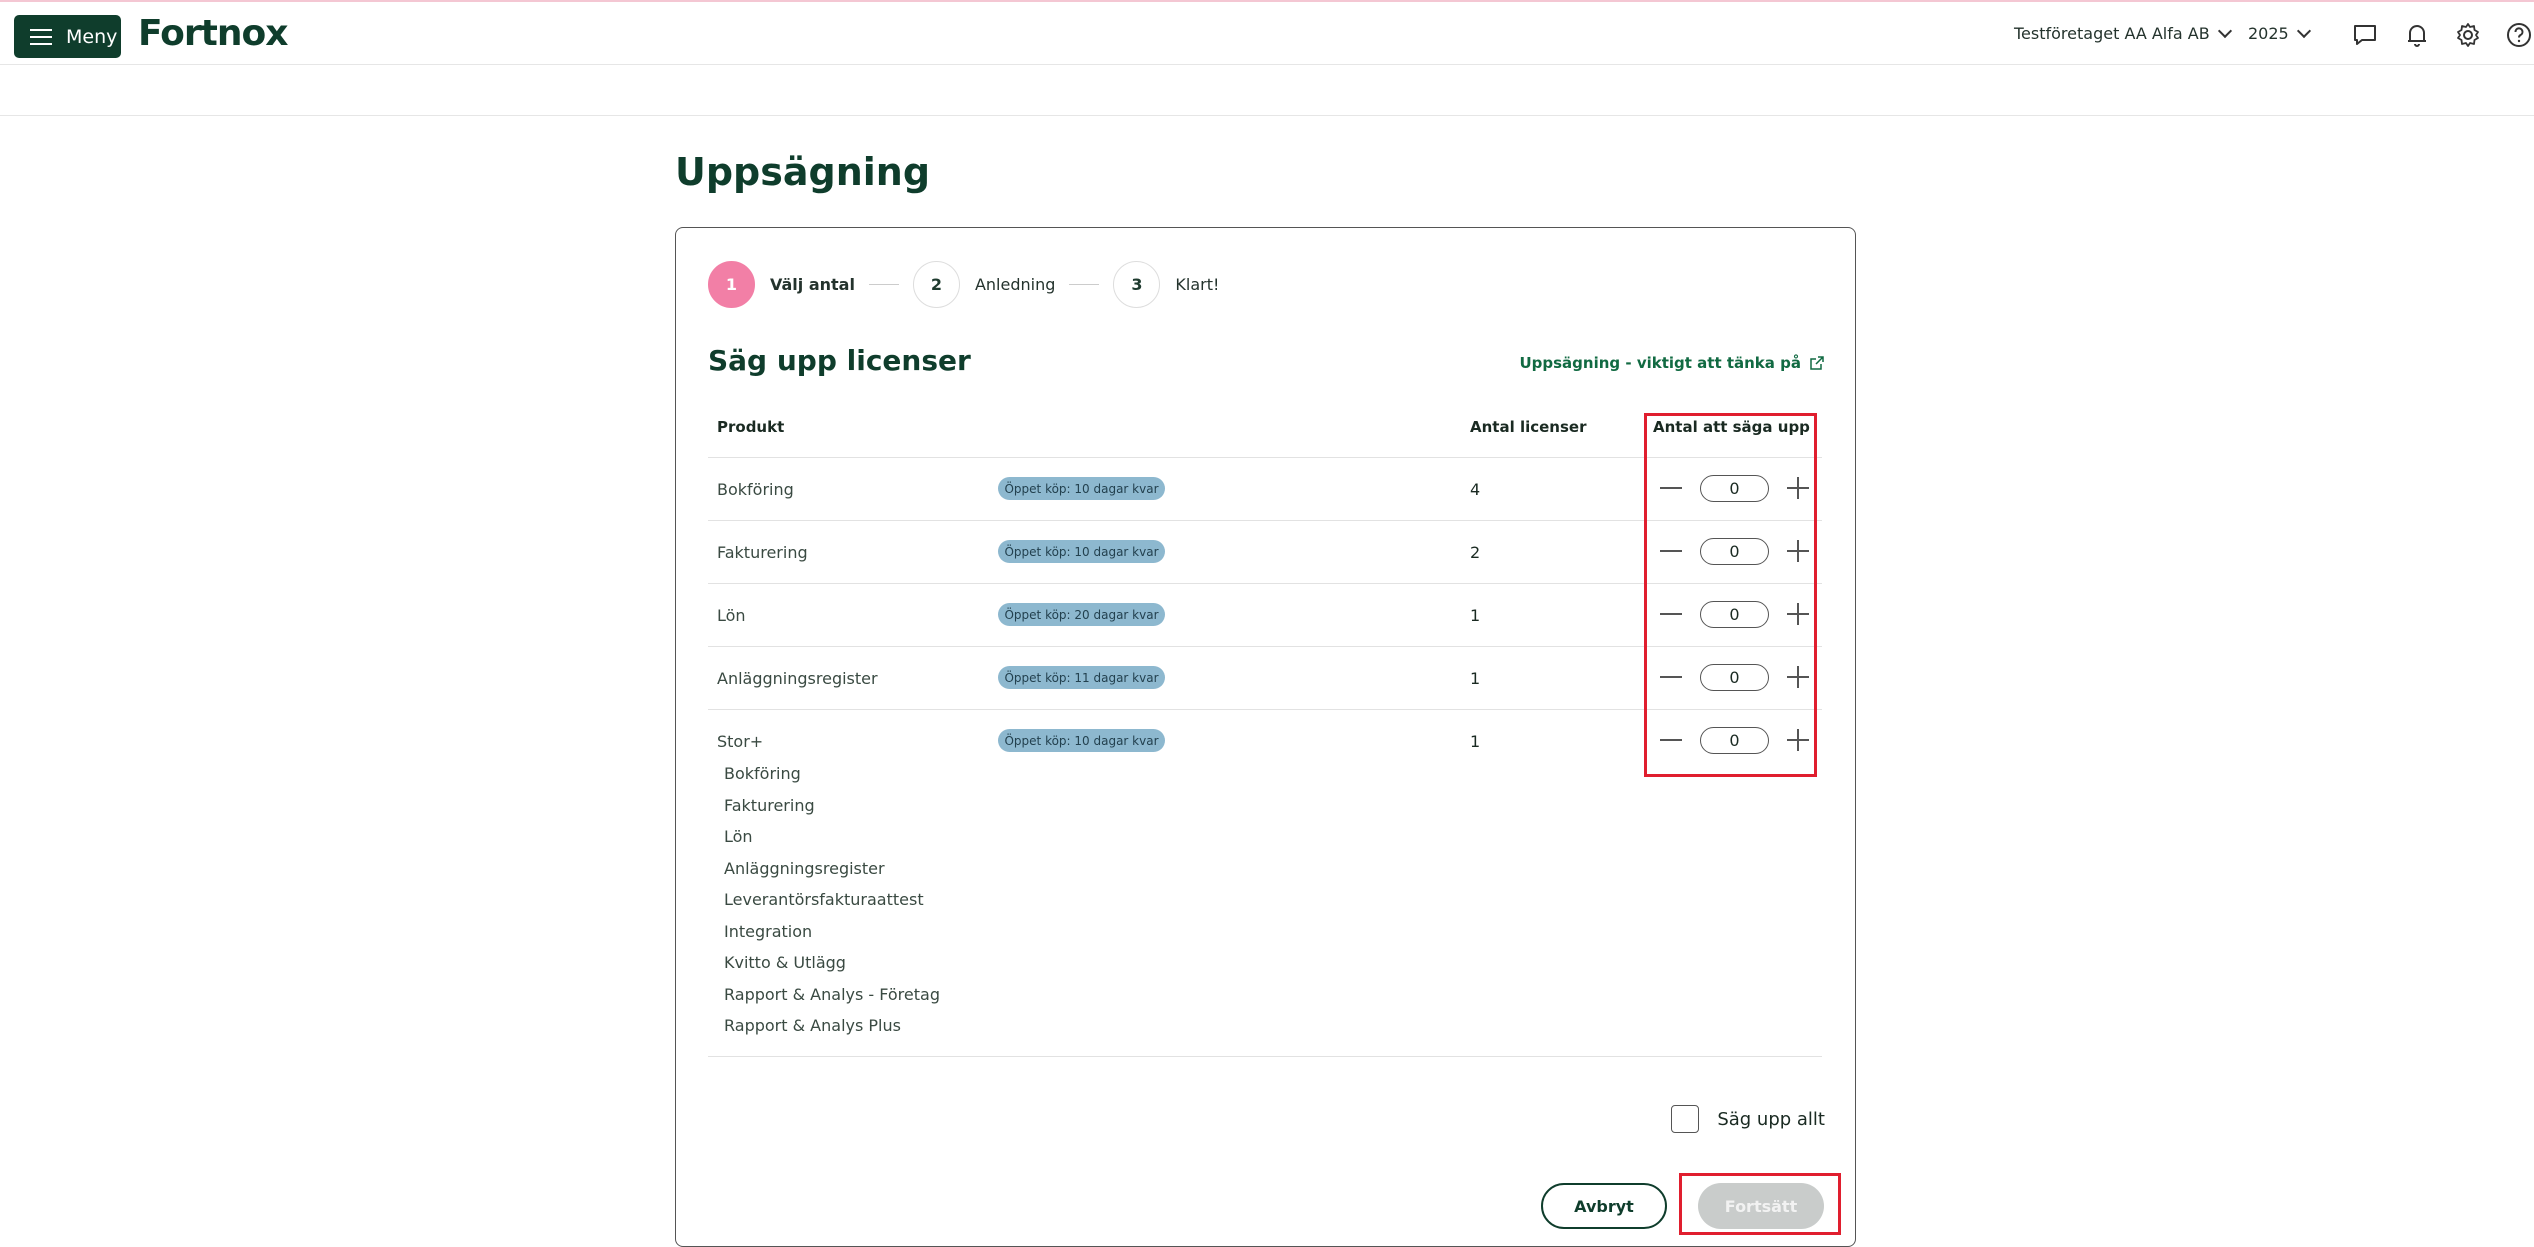  What do you see at coordinates (1771, 1119) in the screenshot?
I see `cancel-all-label: Säg upp allt` at bounding box center [1771, 1119].